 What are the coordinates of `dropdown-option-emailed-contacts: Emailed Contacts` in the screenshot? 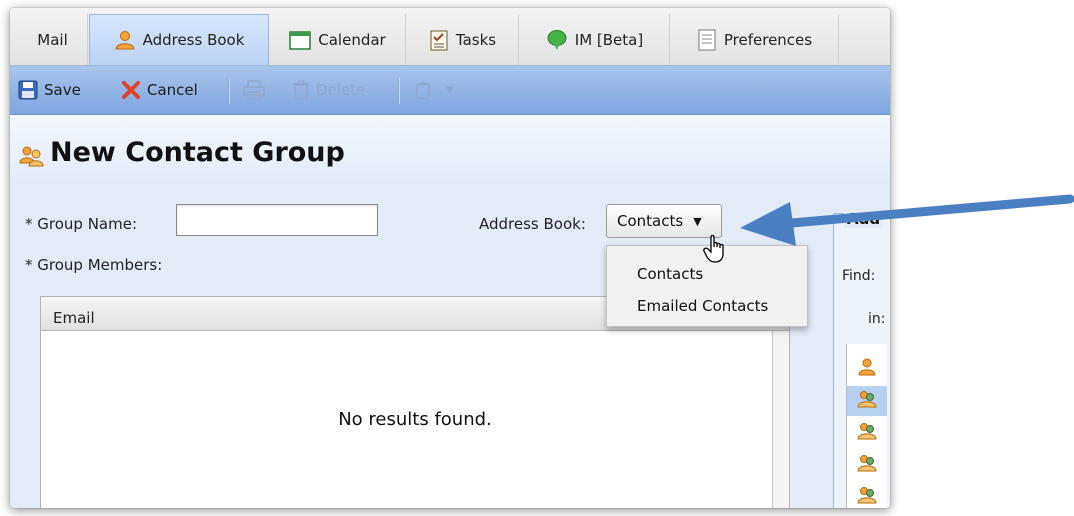 It's located at (702, 306).